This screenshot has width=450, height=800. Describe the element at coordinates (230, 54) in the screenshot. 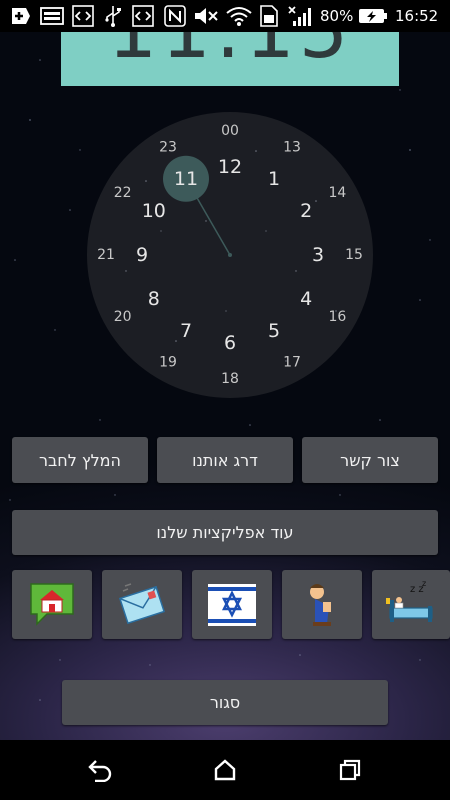

I see `time-display: 11:15` at that location.